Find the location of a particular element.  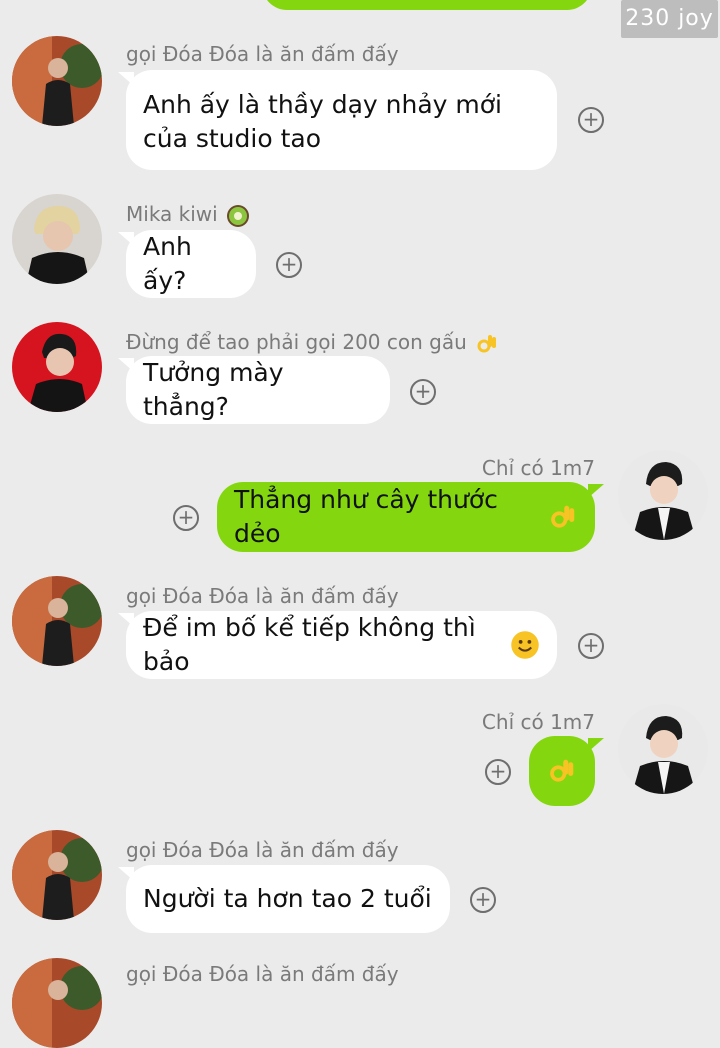

message-bubble-sent: Thẳng như cây thước dẻo is located at coordinates (406, 517).